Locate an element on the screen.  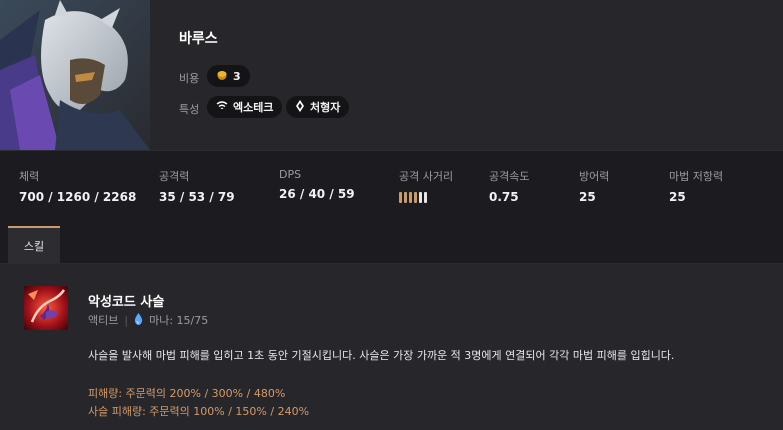
champion-portrait is located at coordinates (75, 75).